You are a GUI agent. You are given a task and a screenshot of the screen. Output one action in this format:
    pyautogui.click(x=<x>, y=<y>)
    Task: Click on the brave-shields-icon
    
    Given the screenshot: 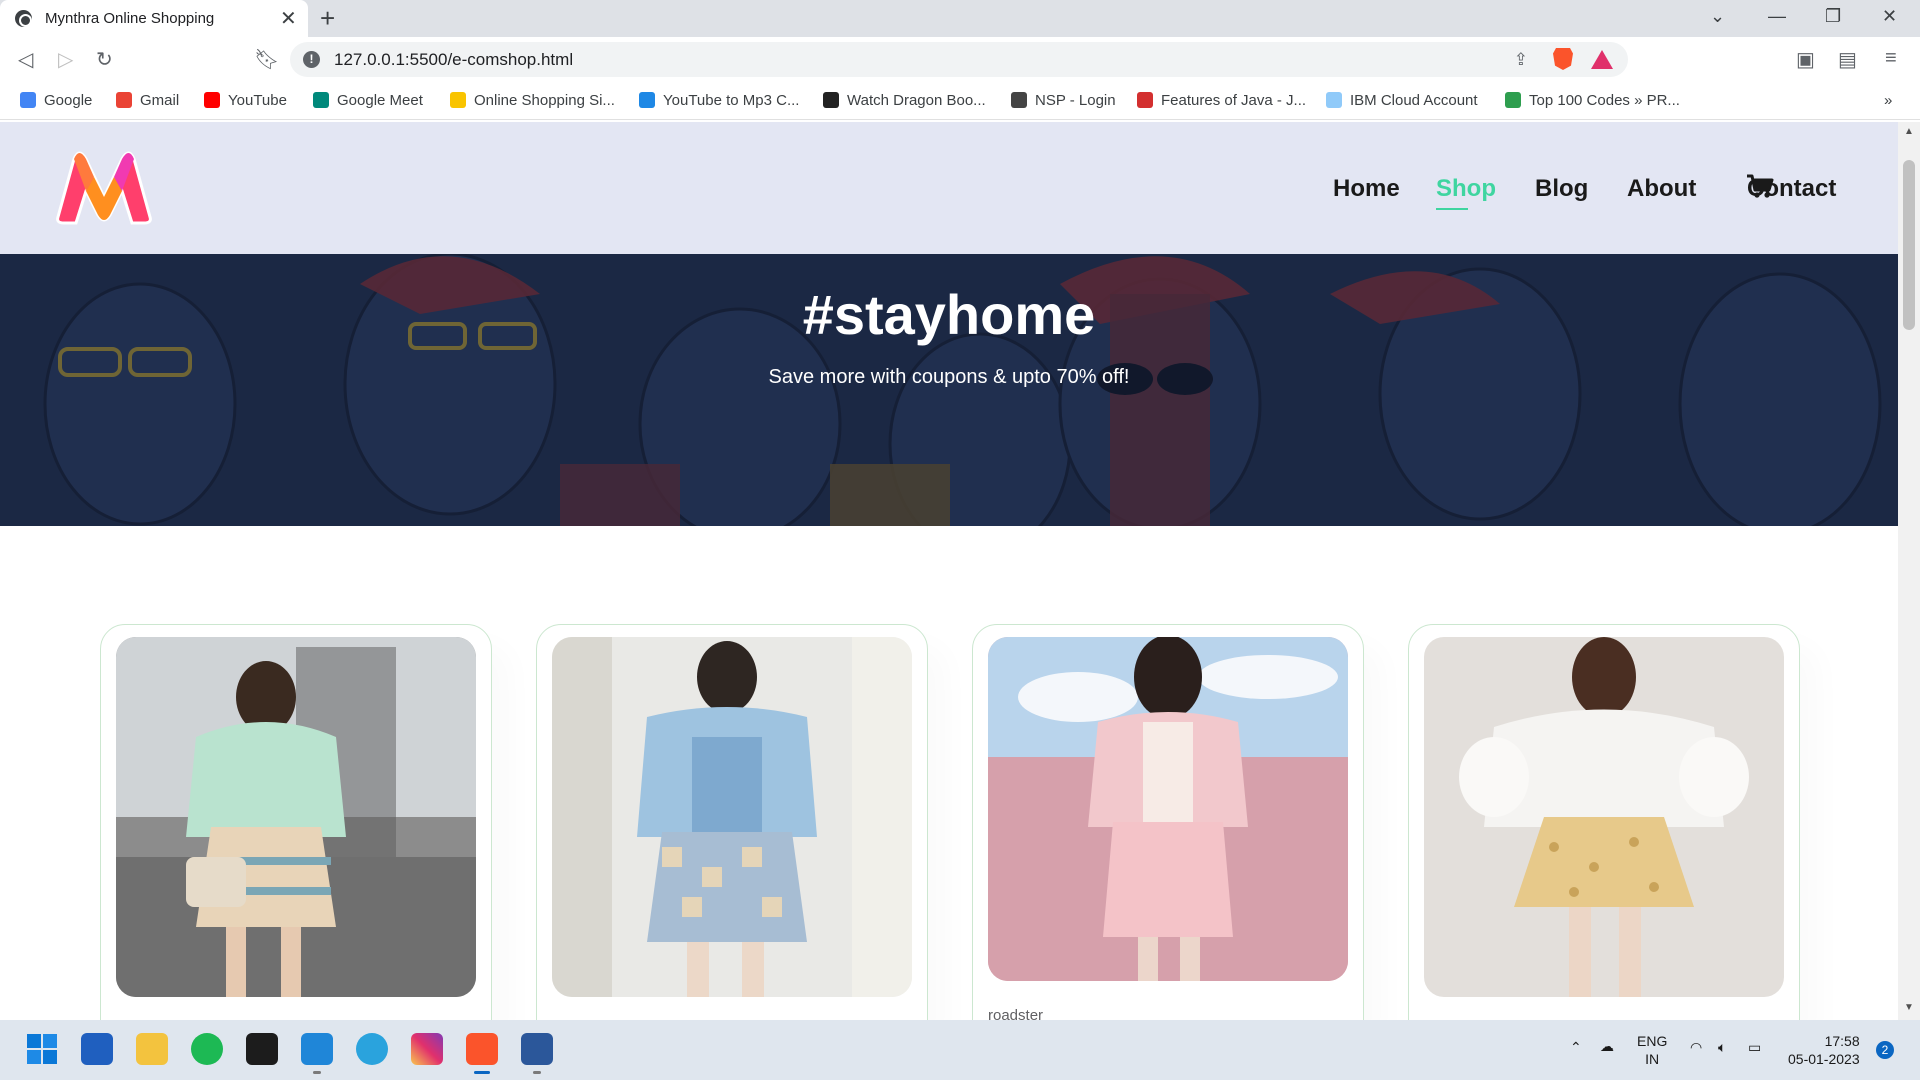 What is the action you would take?
    pyautogui.click(x=1563, y=59)
    